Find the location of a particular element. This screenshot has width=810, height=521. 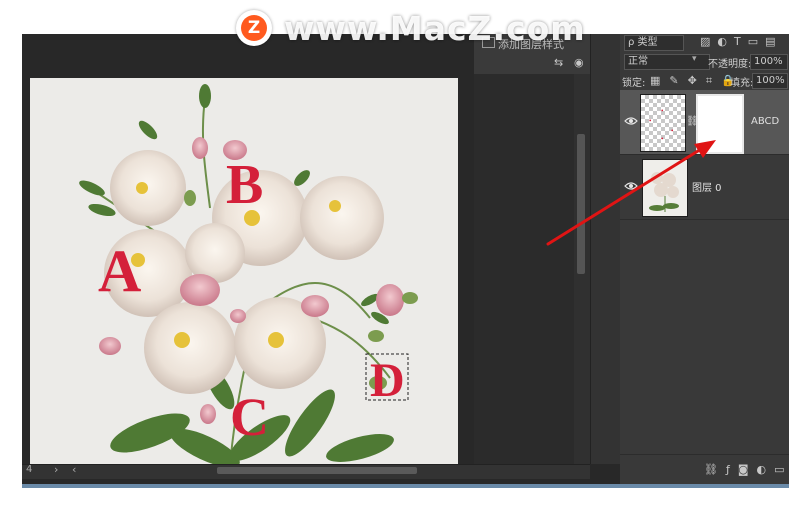

taskbar-strip is located at coordinates (405, 486).